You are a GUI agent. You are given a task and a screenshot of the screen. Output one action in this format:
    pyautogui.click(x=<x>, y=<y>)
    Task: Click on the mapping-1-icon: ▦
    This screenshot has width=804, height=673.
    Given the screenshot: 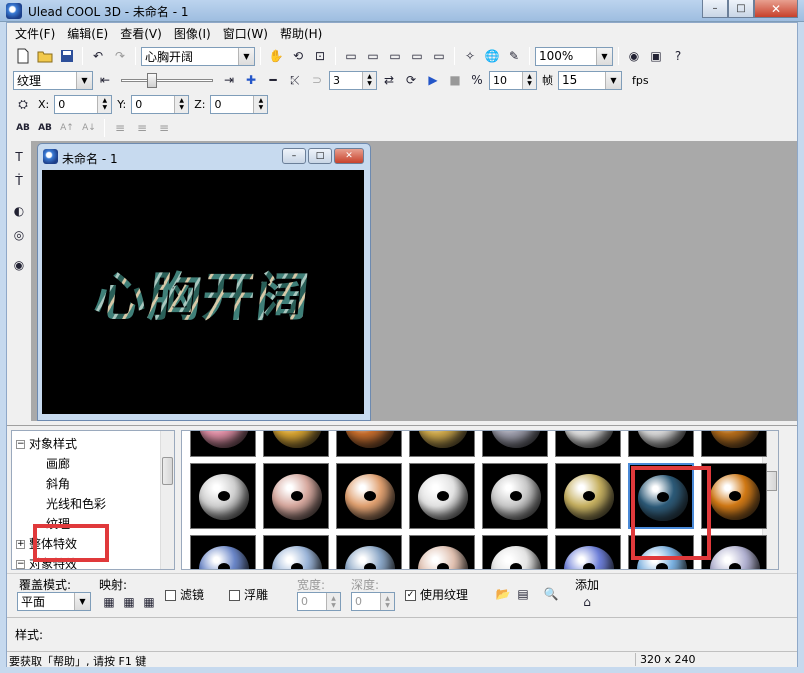 What is the action you would take?
    pyautogui.click(x=109, y=602)
    